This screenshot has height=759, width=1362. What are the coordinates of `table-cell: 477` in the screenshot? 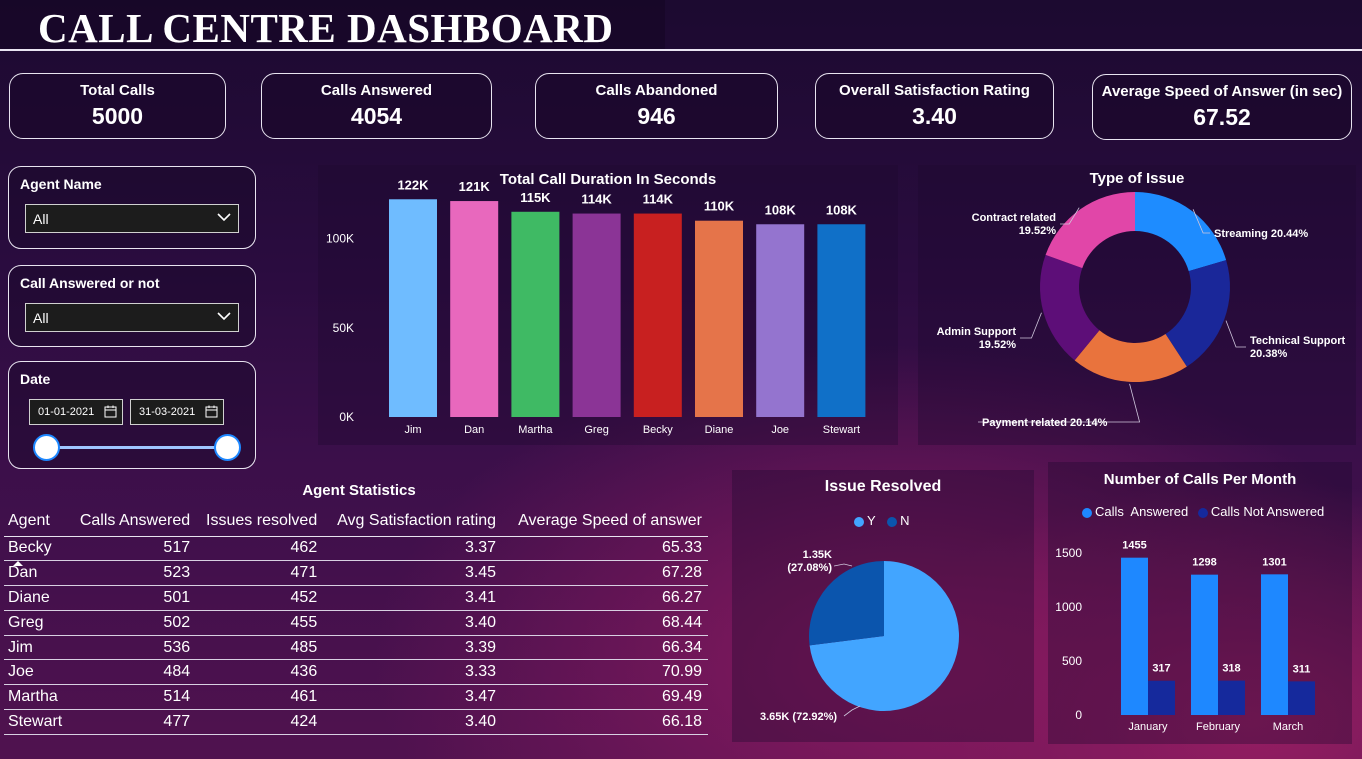 It's located at (133, 722).